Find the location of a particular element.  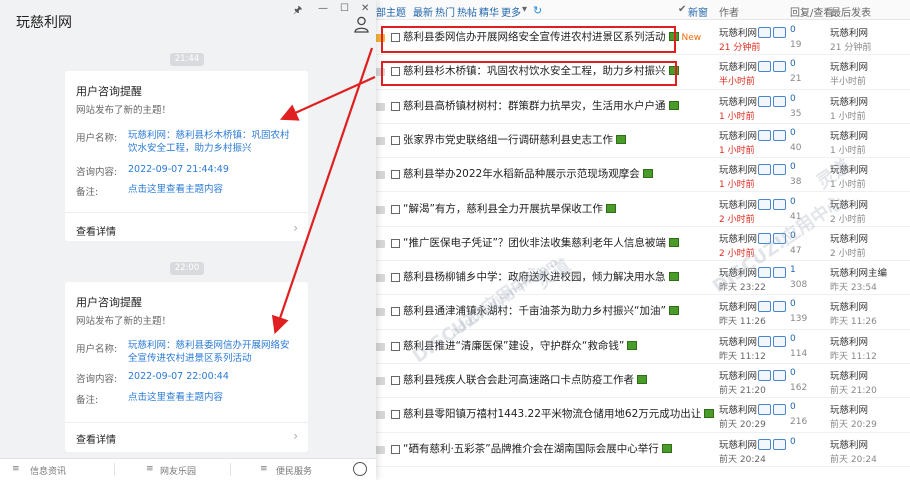

filter-hot: 热门 is located at coordinates (445, 11).